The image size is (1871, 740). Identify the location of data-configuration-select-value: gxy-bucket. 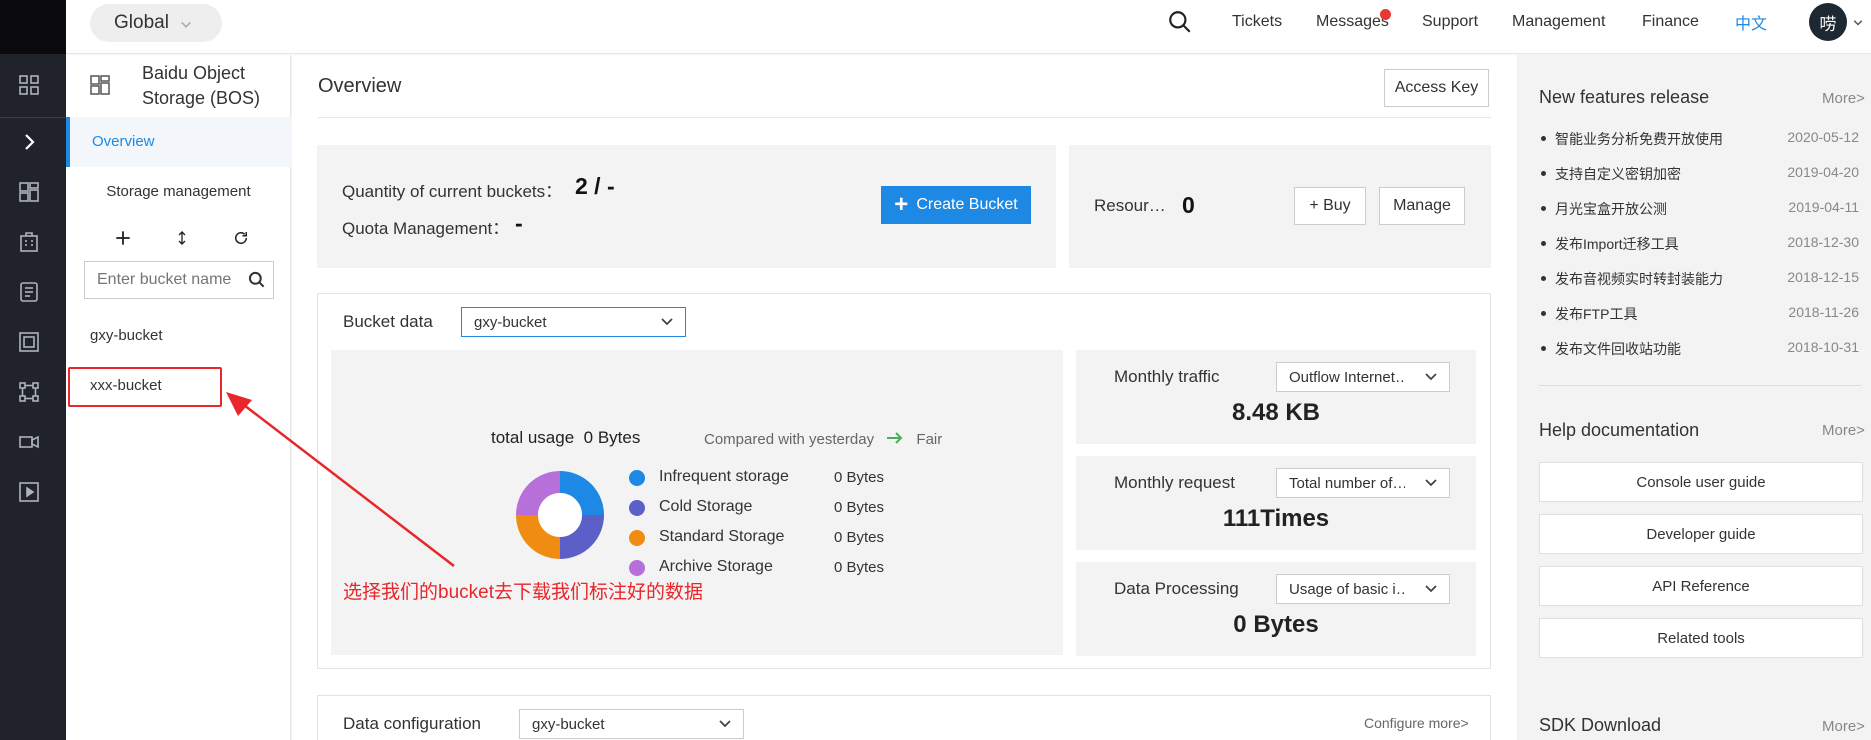
(568, 724).